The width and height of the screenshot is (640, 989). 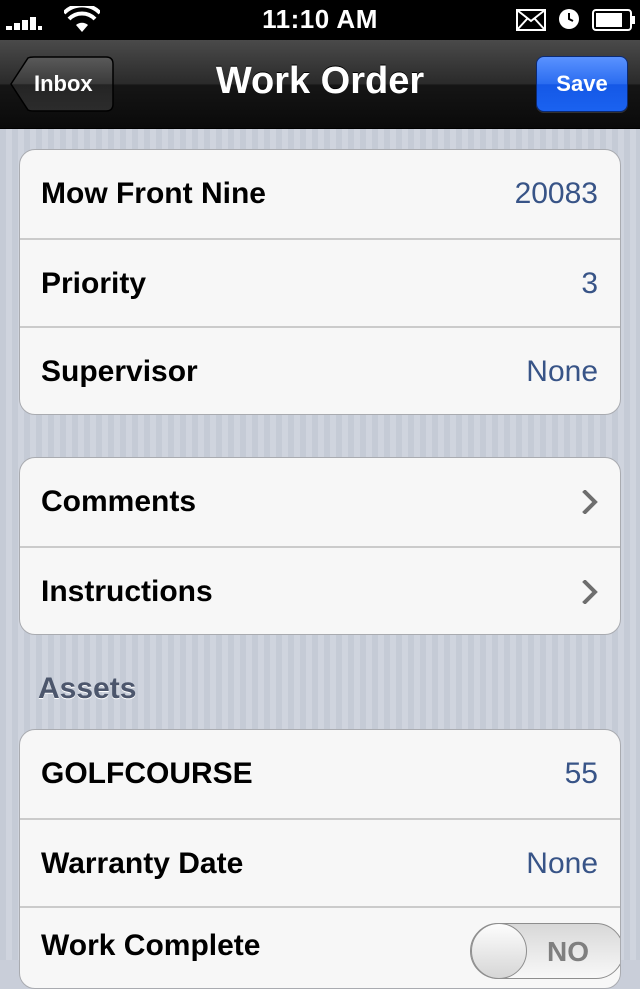 What do you see at coordinates (568, 951) in the screenshot?
I see `toggle-label: NO` at bounding box center [568, 951].